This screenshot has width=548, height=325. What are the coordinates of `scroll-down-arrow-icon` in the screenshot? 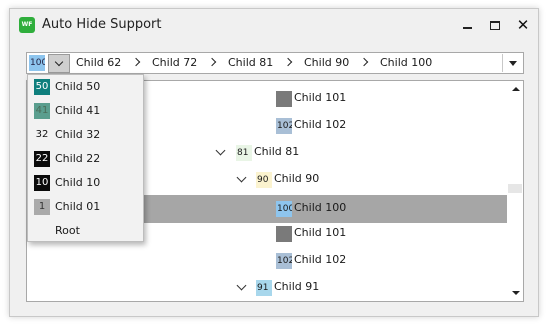 It's located at (516, 293).